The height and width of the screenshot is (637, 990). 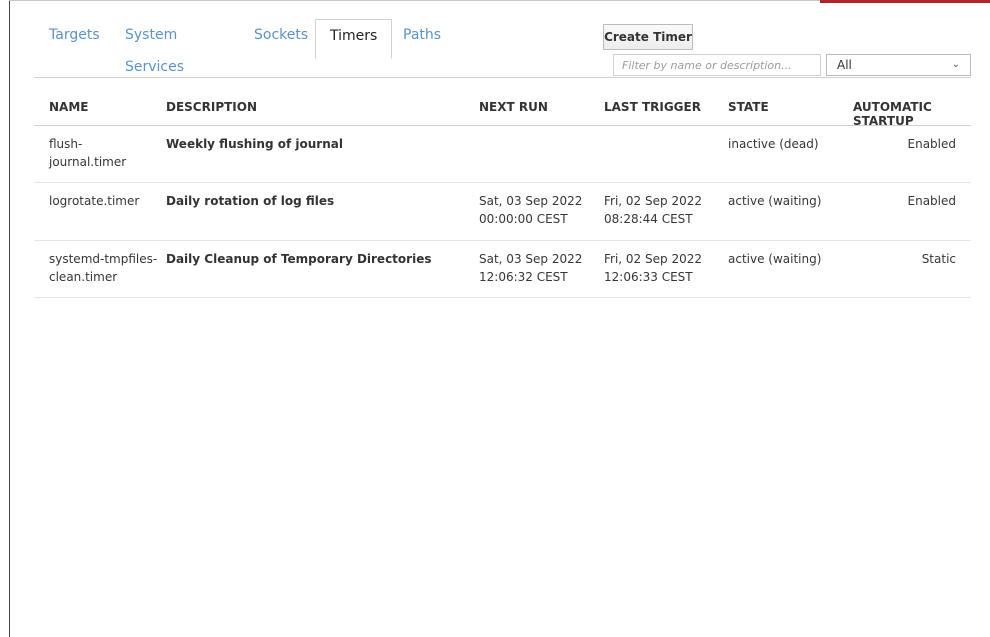 I want to click on column-header-name: NAME, so click(x=68, y=107).